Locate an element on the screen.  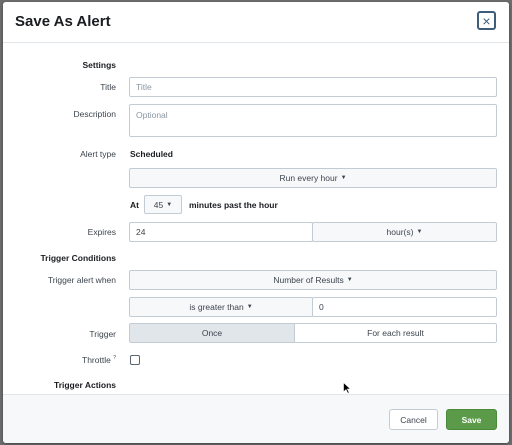
alert-type-value: Scheduled is located at coordinates (151, 154).